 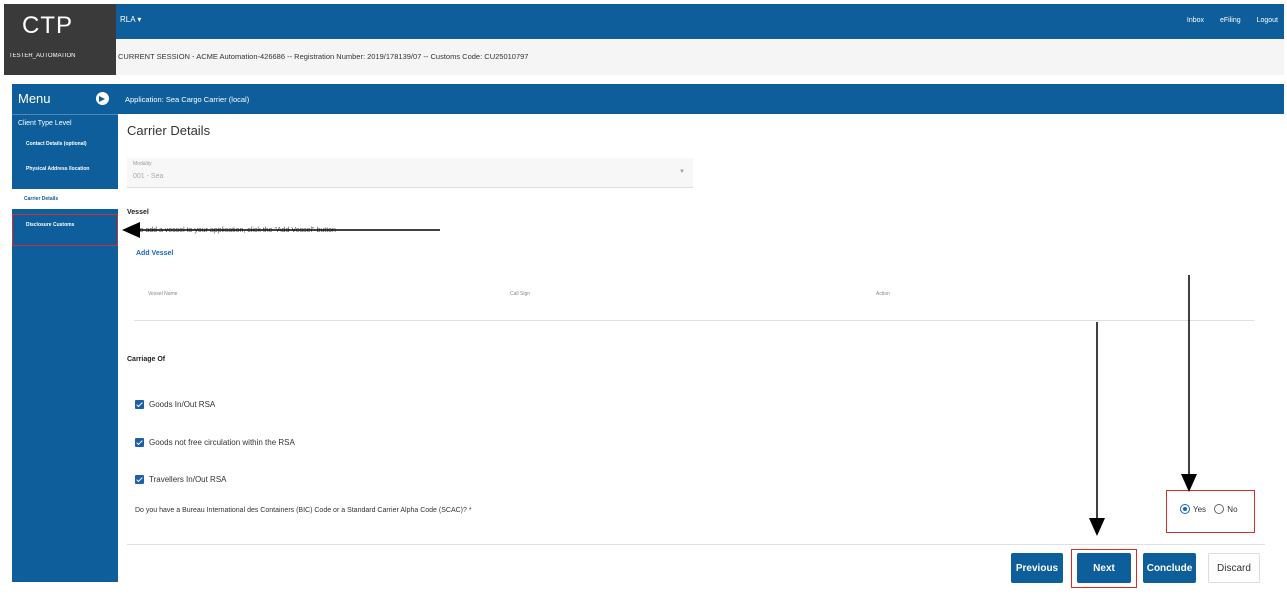 What do you see at coordinates (1097, 429) in the screenshot?
I see `arrow-to-next` at bounding box center [1097, 429].